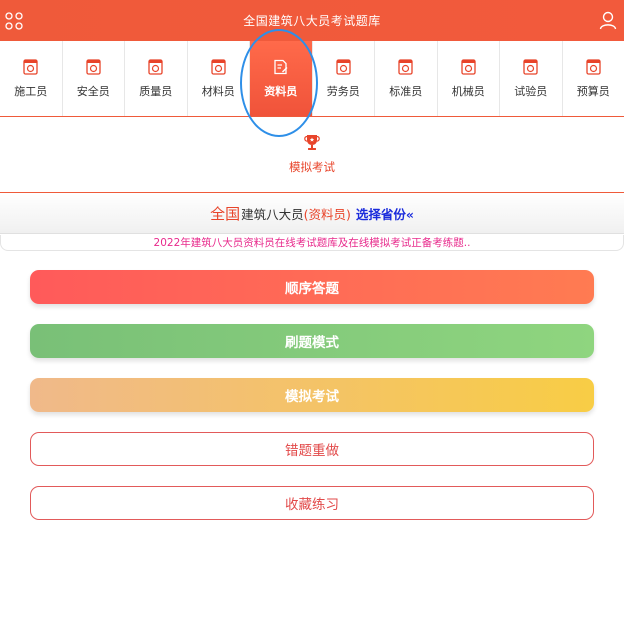  What do you see at coordinates (406, 78) in the screenshot?
I see `tab-role-standards: 标准员` at bounding box center [406, 78].